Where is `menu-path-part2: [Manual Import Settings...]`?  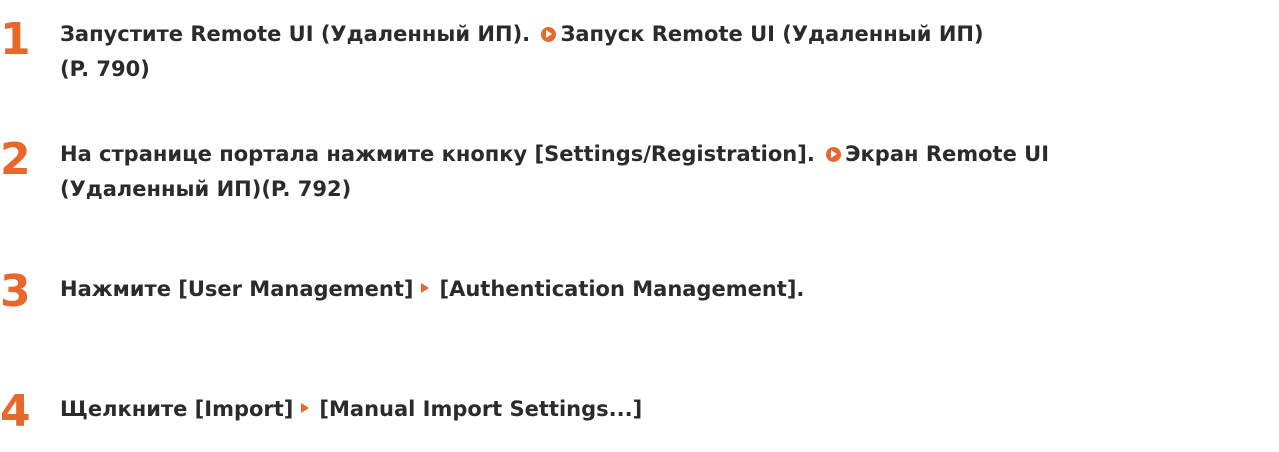
menu-path-part2: [Manual Import Settings...] is located at coordinates (481, 409).